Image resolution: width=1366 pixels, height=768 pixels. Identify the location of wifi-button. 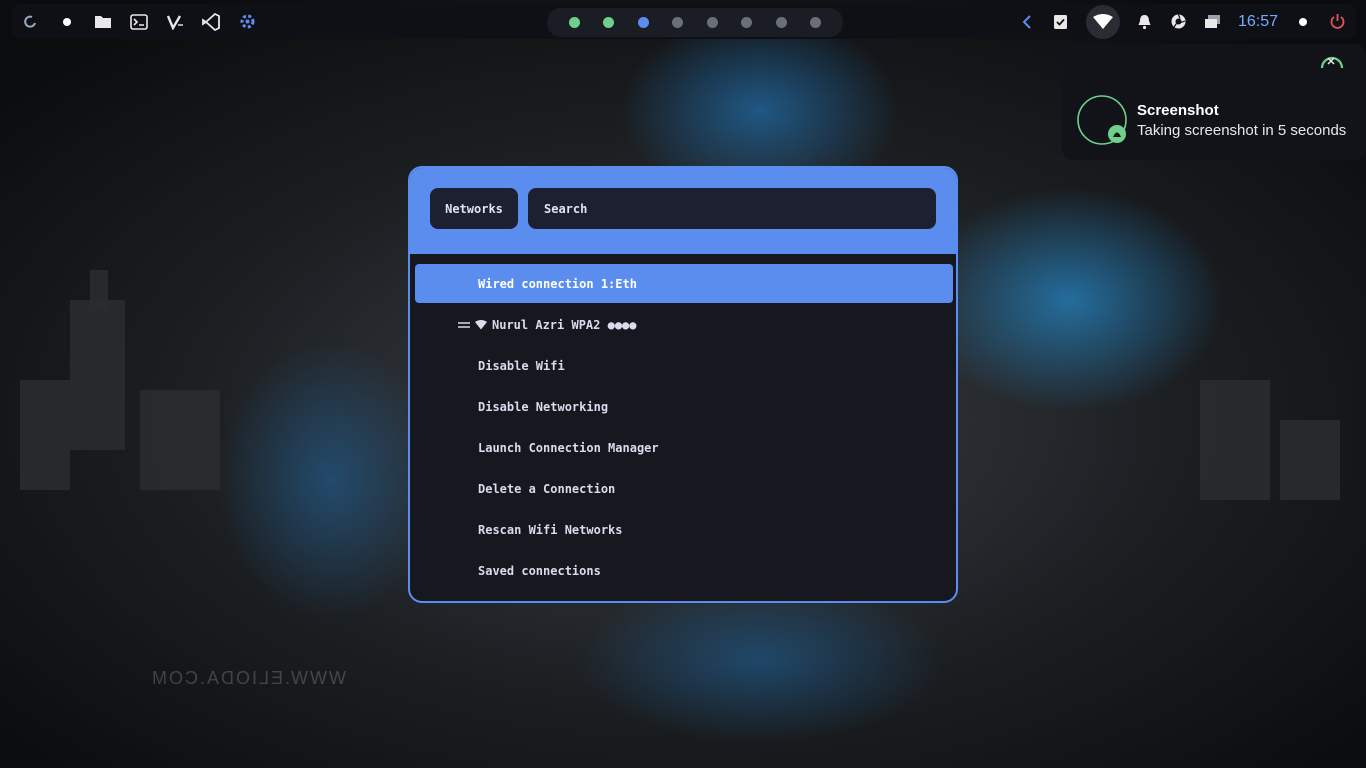
(1102, 21).